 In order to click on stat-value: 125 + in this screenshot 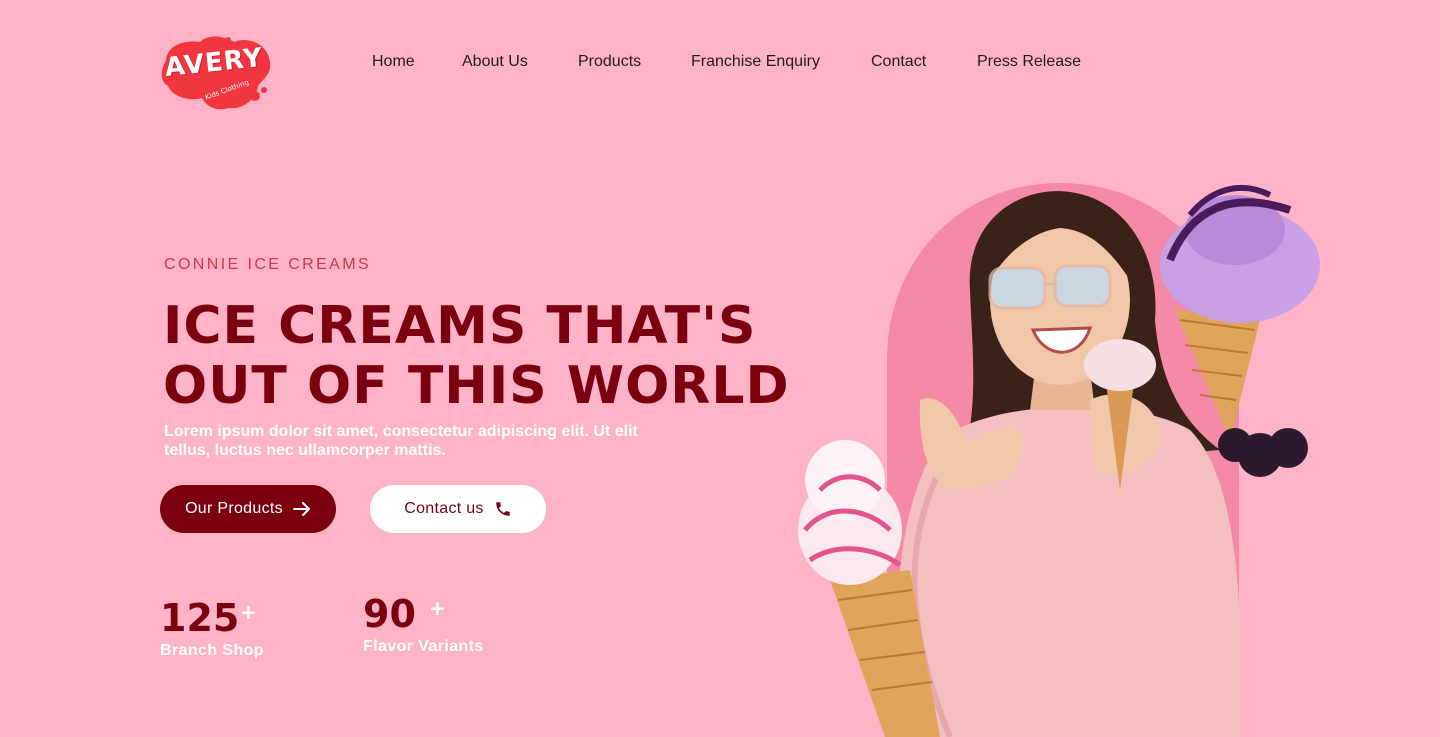, I will do `click(208, 618)`.